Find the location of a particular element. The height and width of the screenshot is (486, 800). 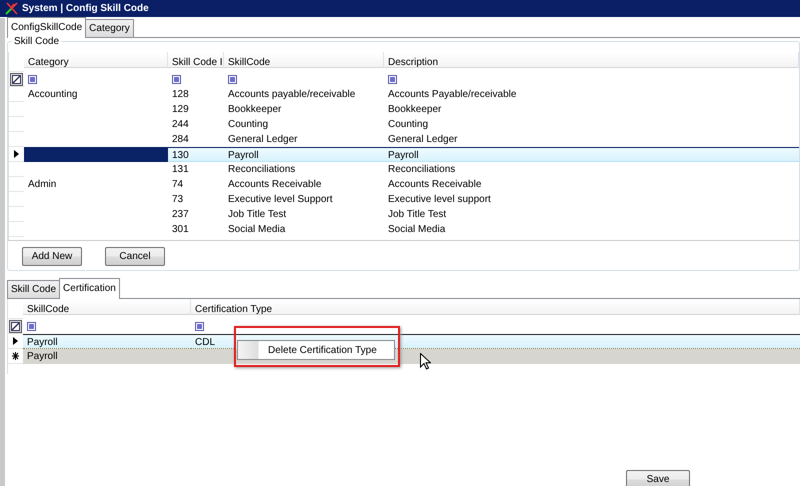

table-cell-text: Executive level Support is located at coordinates (280, 200).